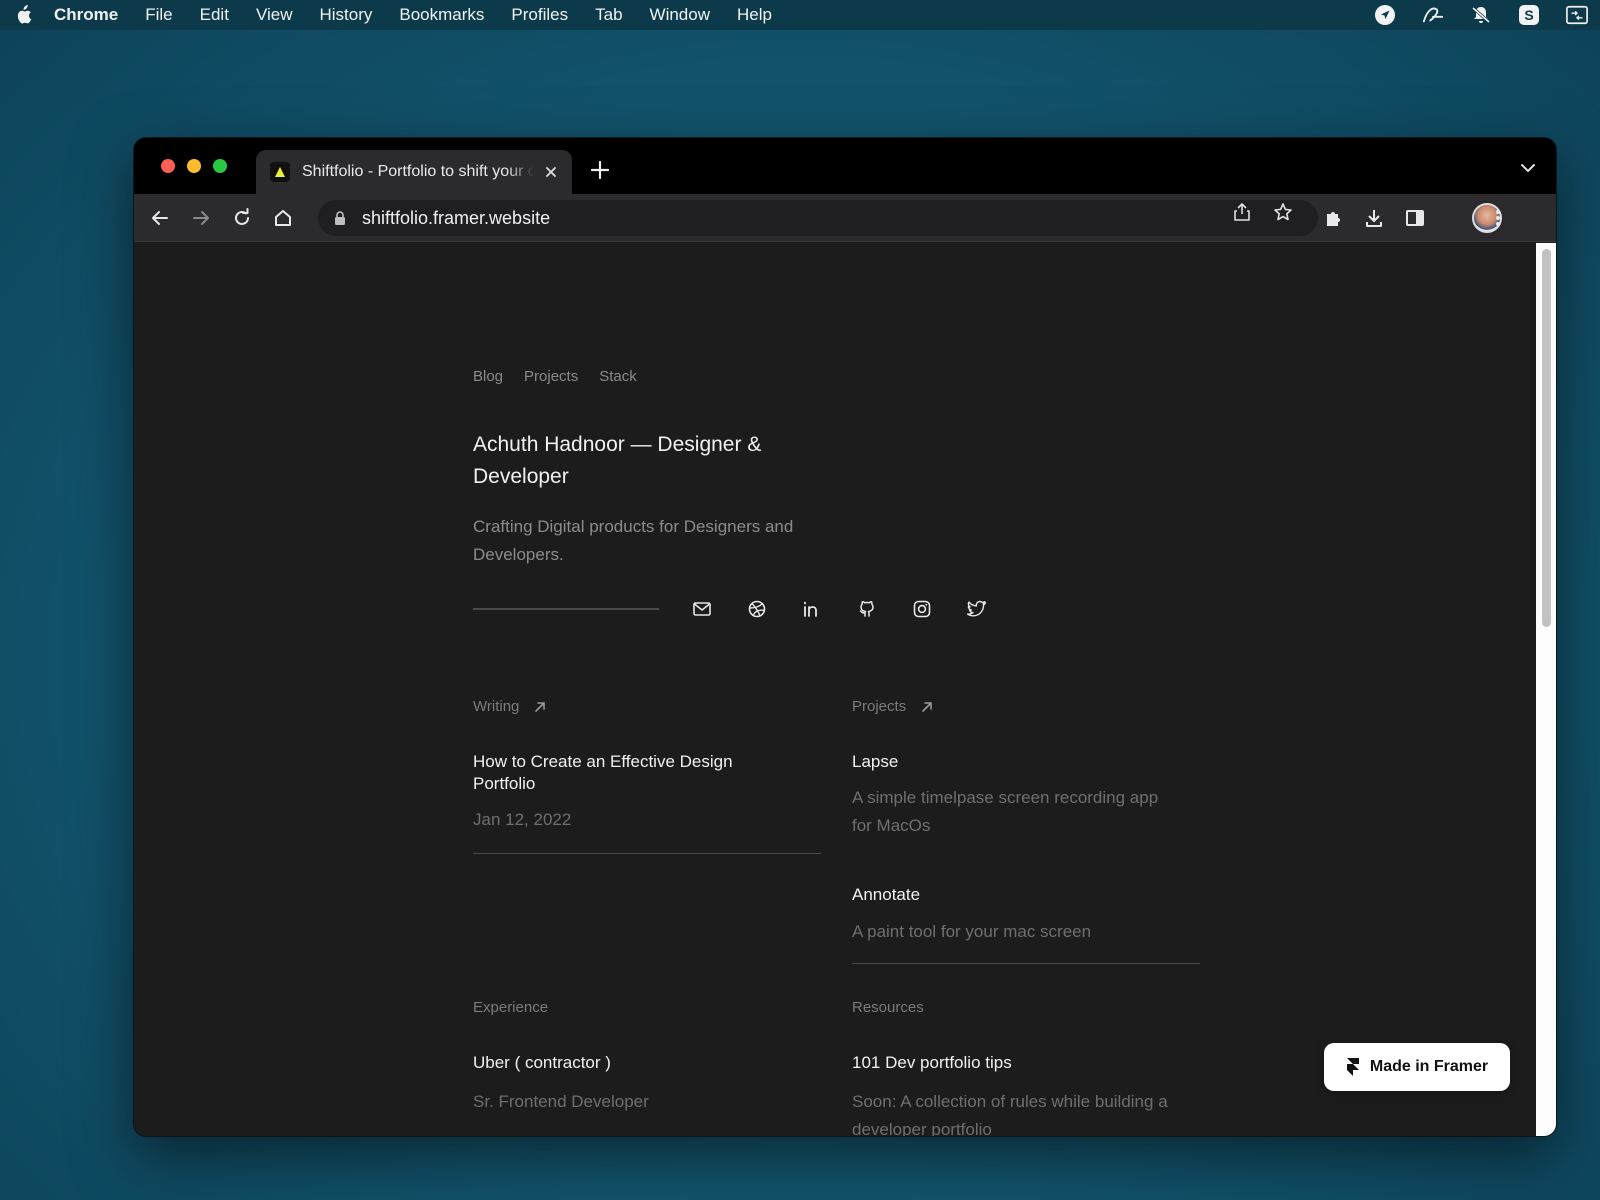  I want to click on menu-profiles: Profiles, so click(539, 15).